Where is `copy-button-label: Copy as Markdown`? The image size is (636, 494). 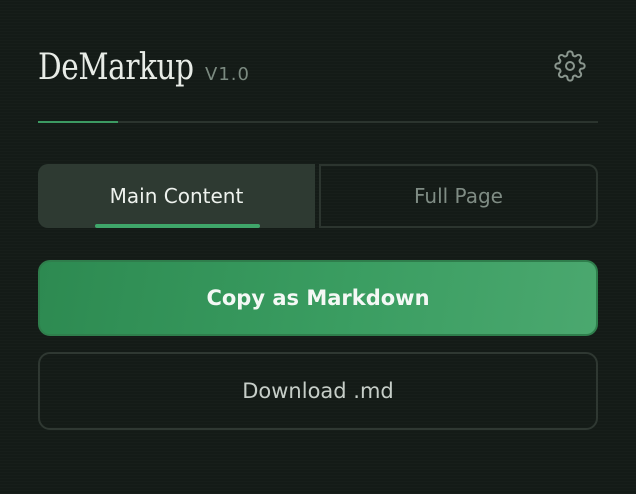
copy-button-label: Copy as Markdown is located at coordinates (318, 298).